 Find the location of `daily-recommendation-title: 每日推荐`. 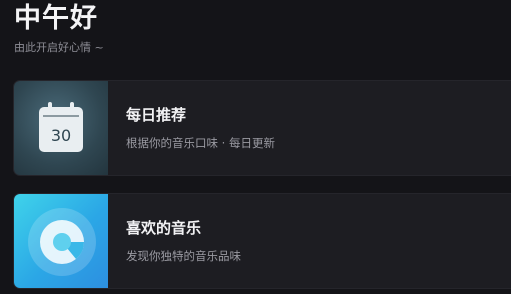

daily-recommendation-title: 每日推荐 is located at coordinates (156, 115).